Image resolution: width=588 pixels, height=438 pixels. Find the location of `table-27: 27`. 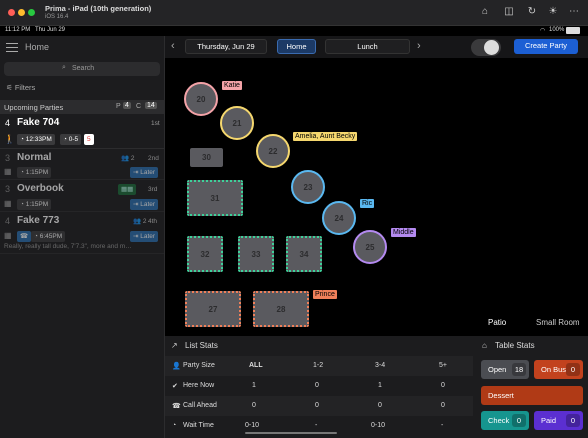

table-27: 27 is located at coordinates (213, 309).